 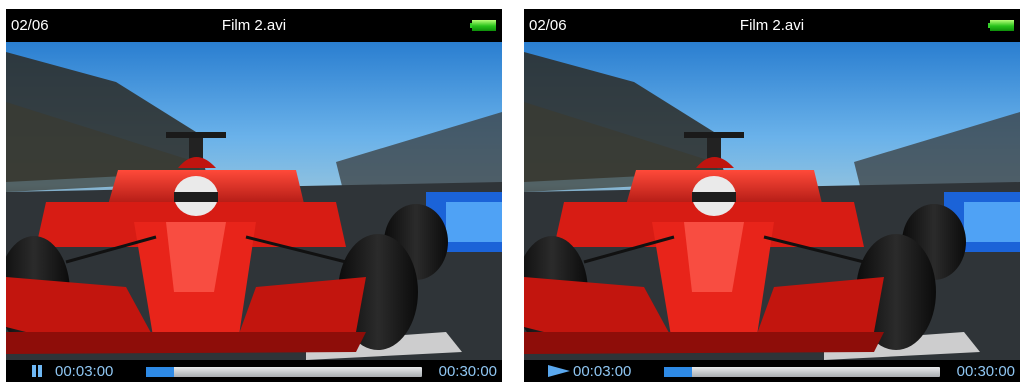 What do you see at coordinates (37, 371) in the screenshot?
I see `pause-icon` at bounding box center [37, 371].